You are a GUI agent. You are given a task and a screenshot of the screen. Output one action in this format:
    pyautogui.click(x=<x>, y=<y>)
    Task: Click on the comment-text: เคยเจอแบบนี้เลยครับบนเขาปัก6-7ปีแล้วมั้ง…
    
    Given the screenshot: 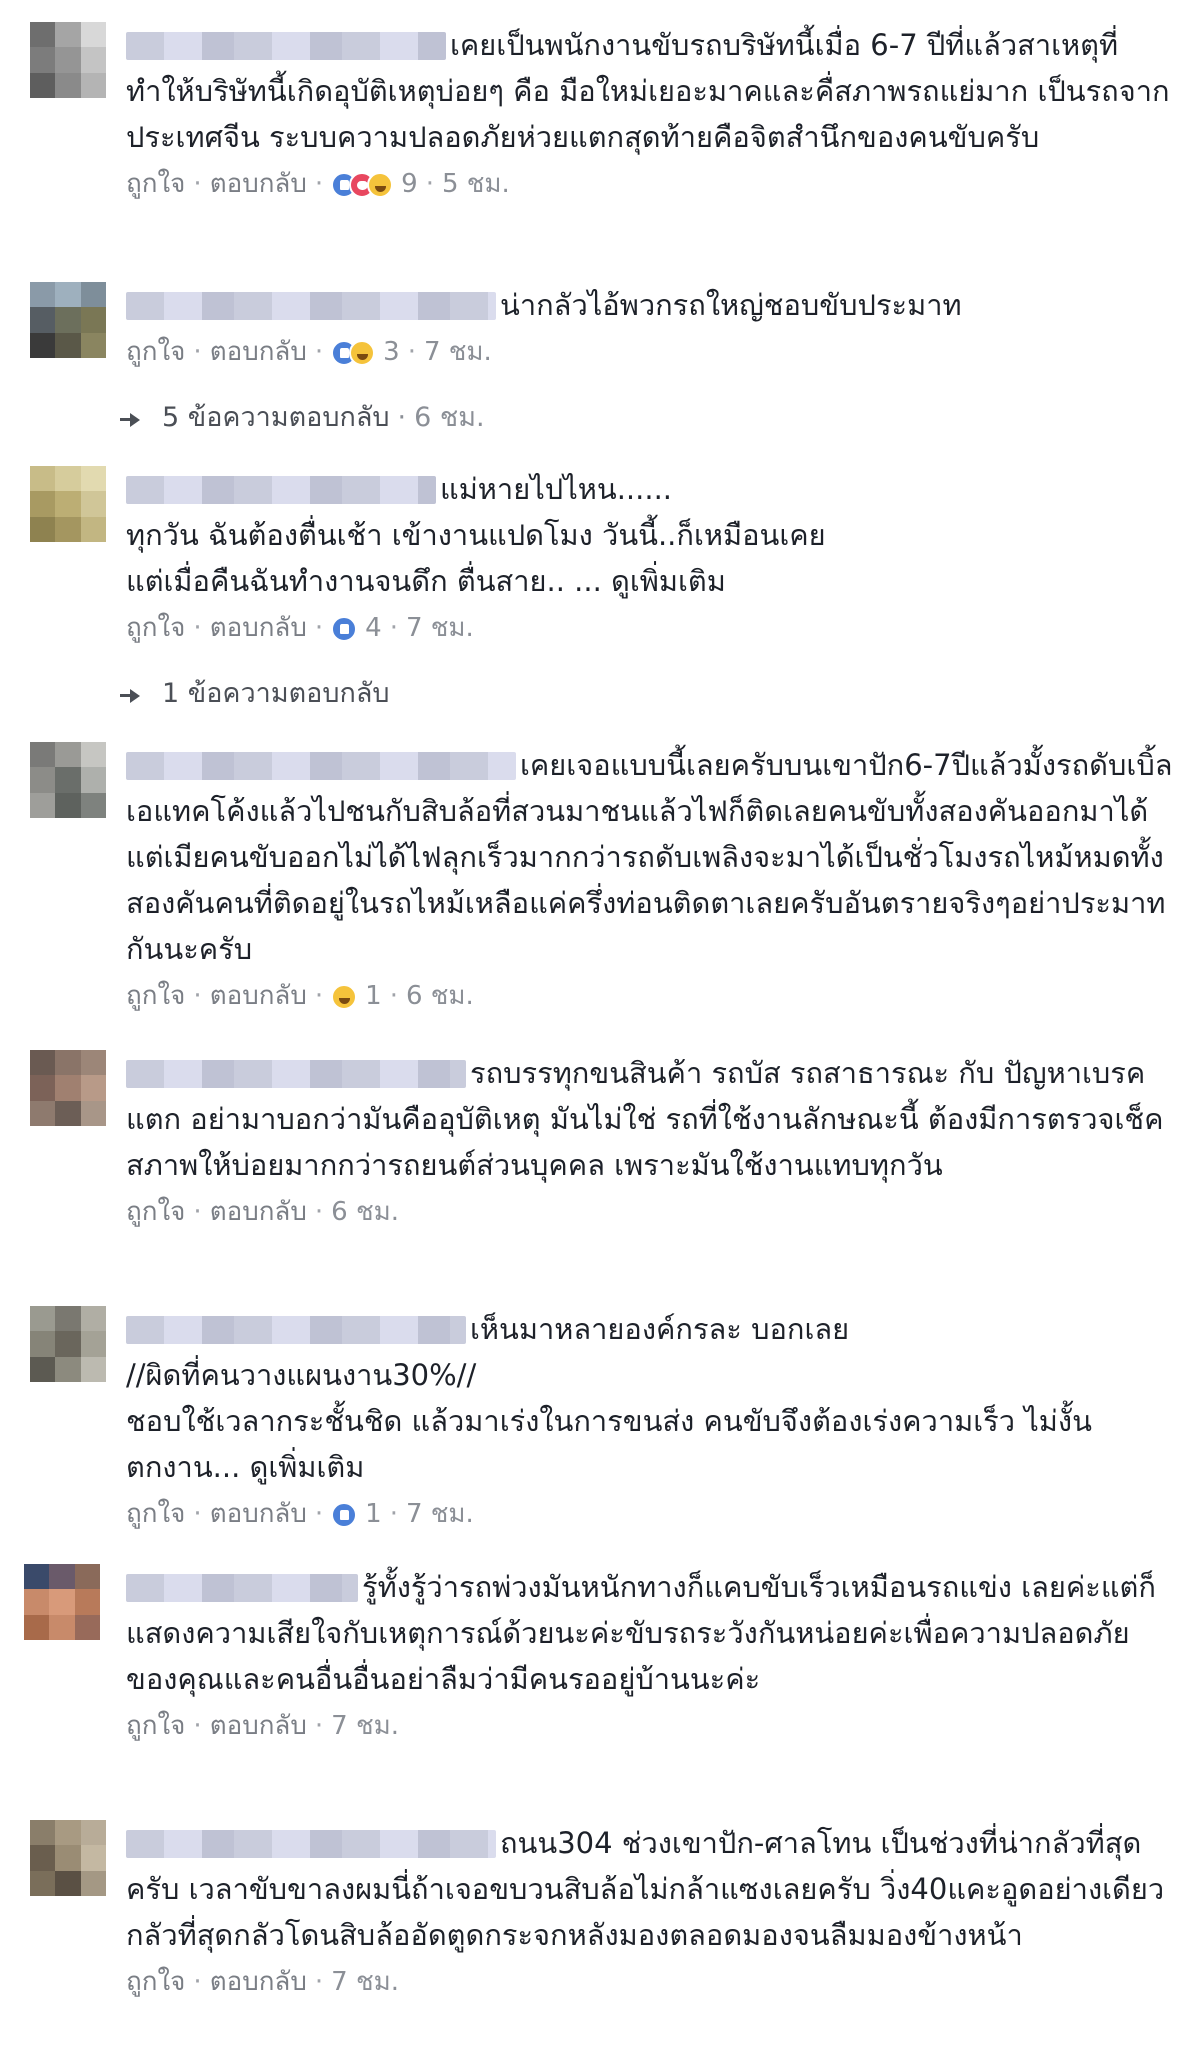 What is the action you would take?
    pyautogui.click(x=649, y=857)
    